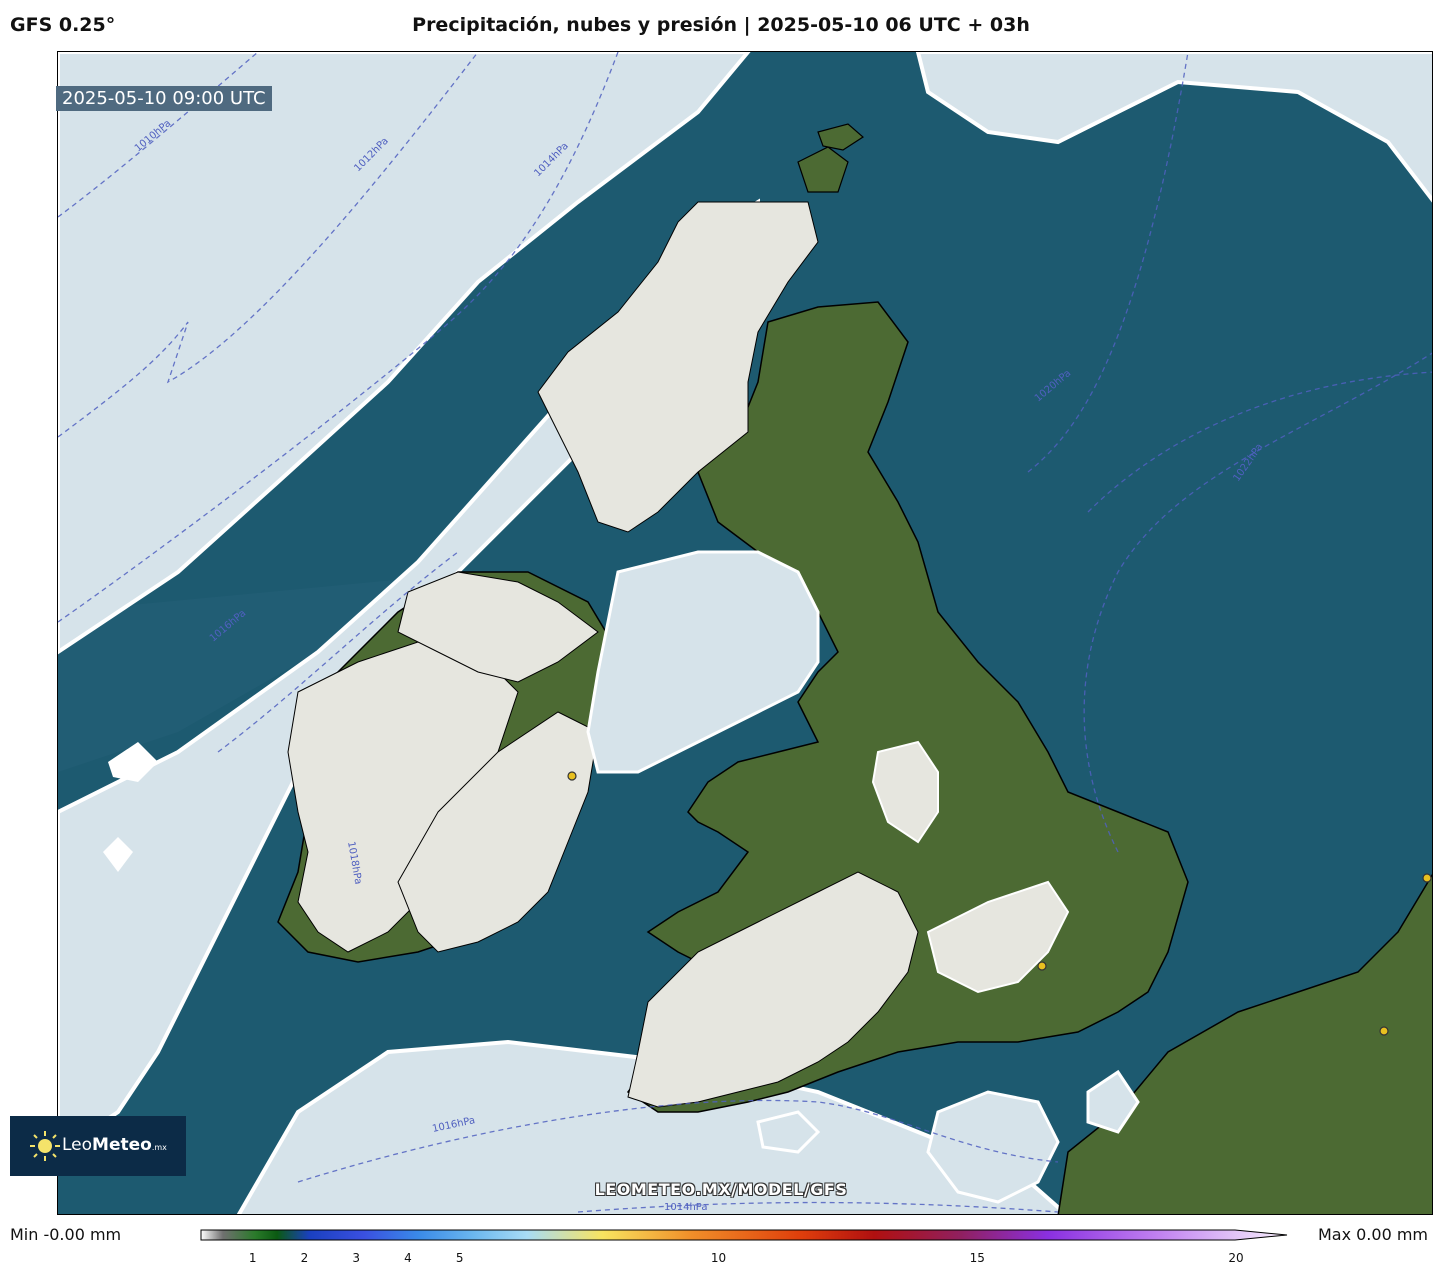 This screenshot has width=1442, height=1266. Describe the element at coordinates (45, 1146) in the screenshot. I see `sun-icon` at that location.